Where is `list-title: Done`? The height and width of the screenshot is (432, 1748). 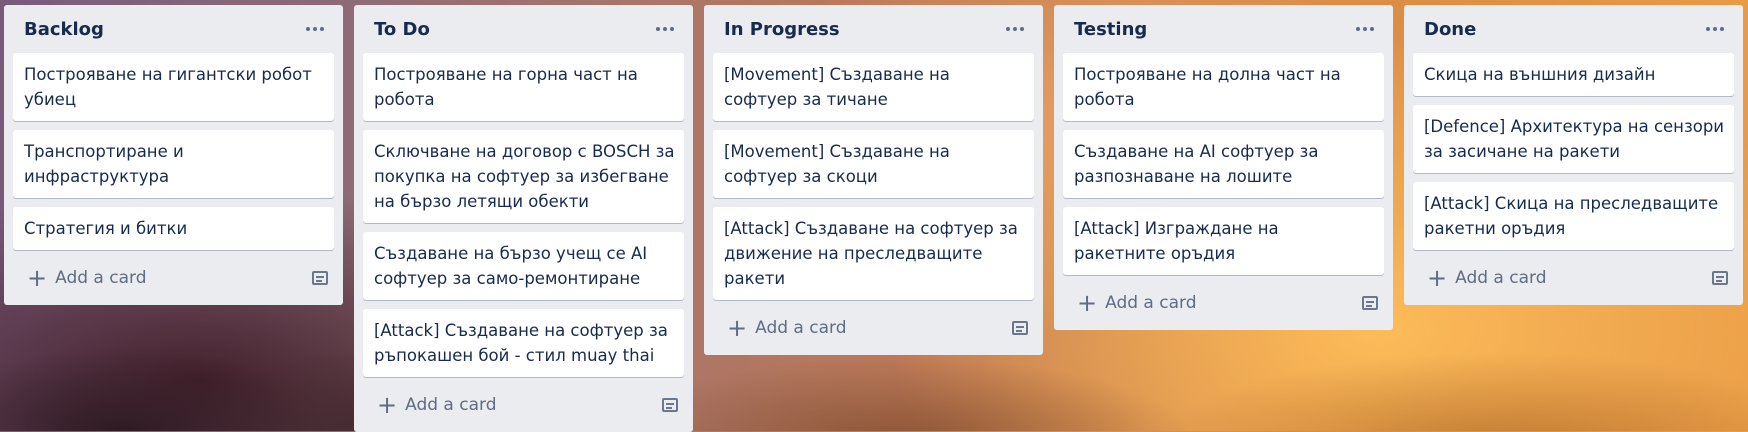
list-title: Done is located at coordinates (1450, 29).